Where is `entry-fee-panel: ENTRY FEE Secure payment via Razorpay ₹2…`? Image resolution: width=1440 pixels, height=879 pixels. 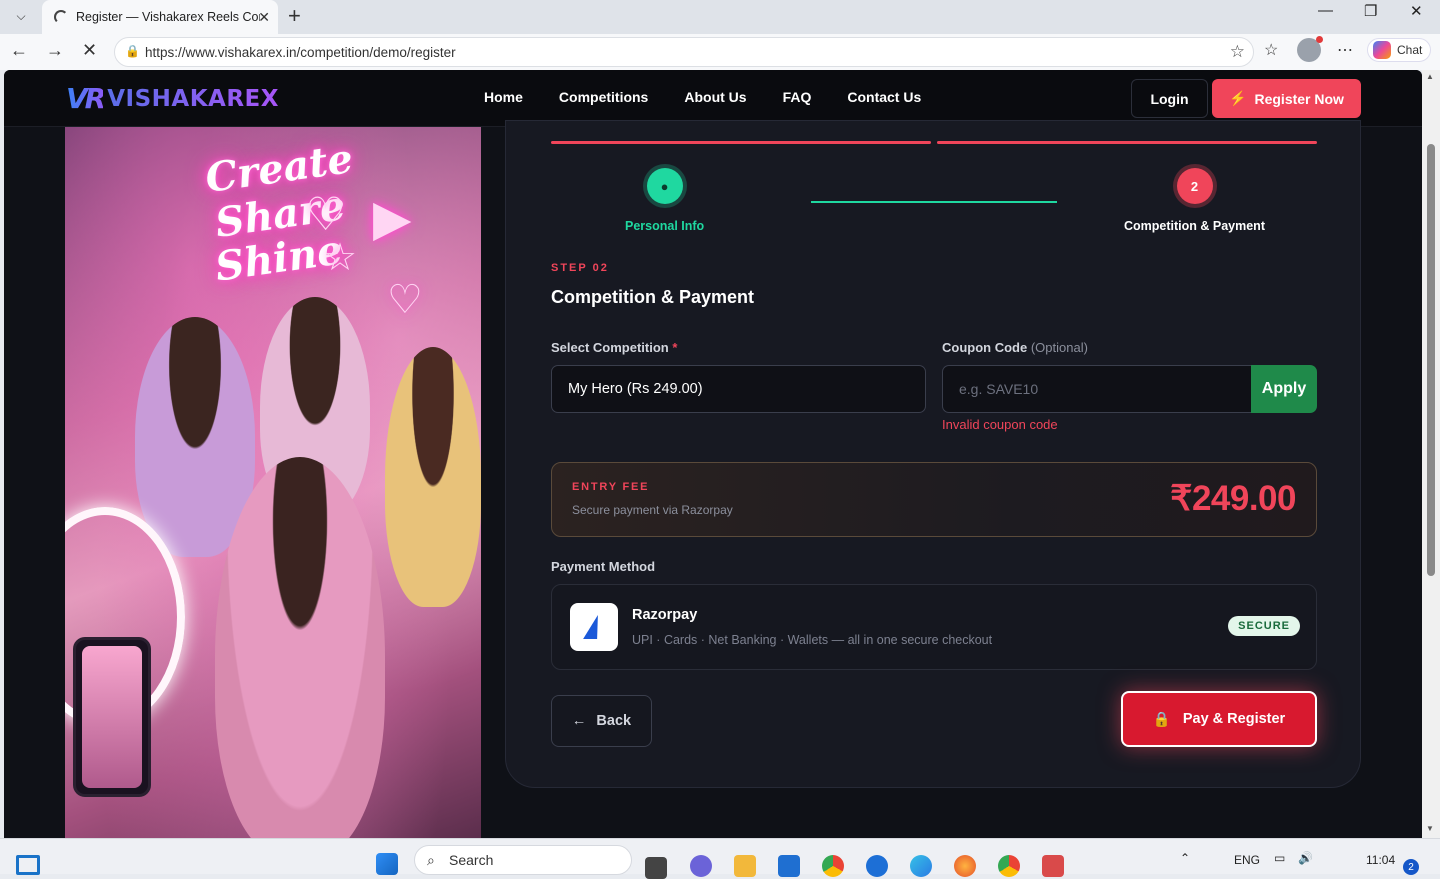
entry-fee-panel: ENTRY FEE Secure payment via Razorpay ₹2… is located at coordinates (934, 499).